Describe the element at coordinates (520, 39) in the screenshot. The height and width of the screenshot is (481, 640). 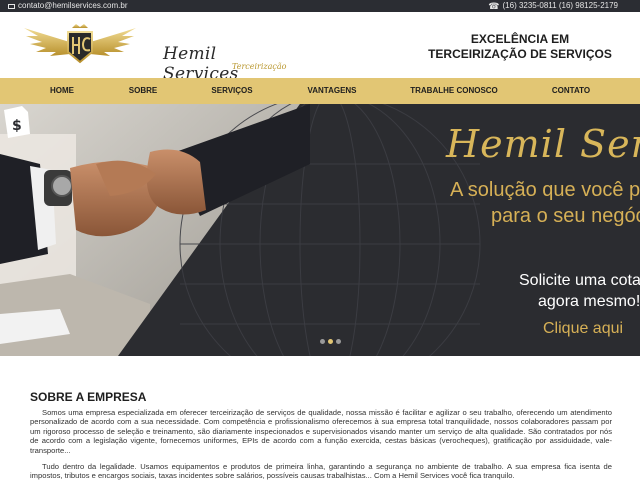
I see `tagline-line-1: EXCELÊNCIA EM` at that location.